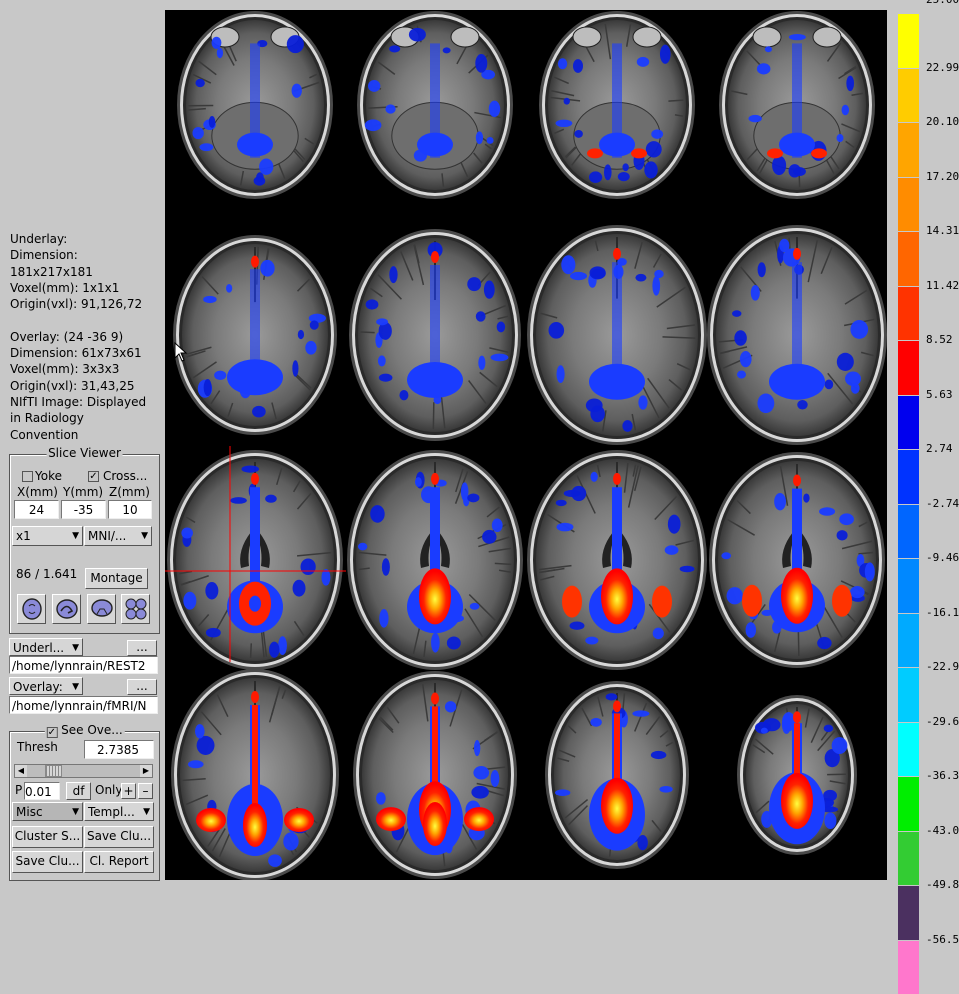 The height and width of the screenshot is (994, 959). I want to click on colorbar-label: -43.0, so click(942, 830).